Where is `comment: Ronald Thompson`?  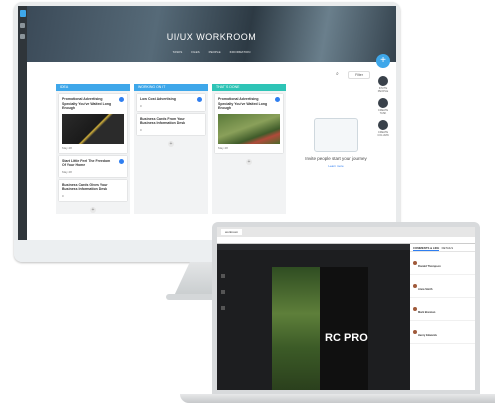
comment: Ronald Thompson is located at coordinates (442, 263).